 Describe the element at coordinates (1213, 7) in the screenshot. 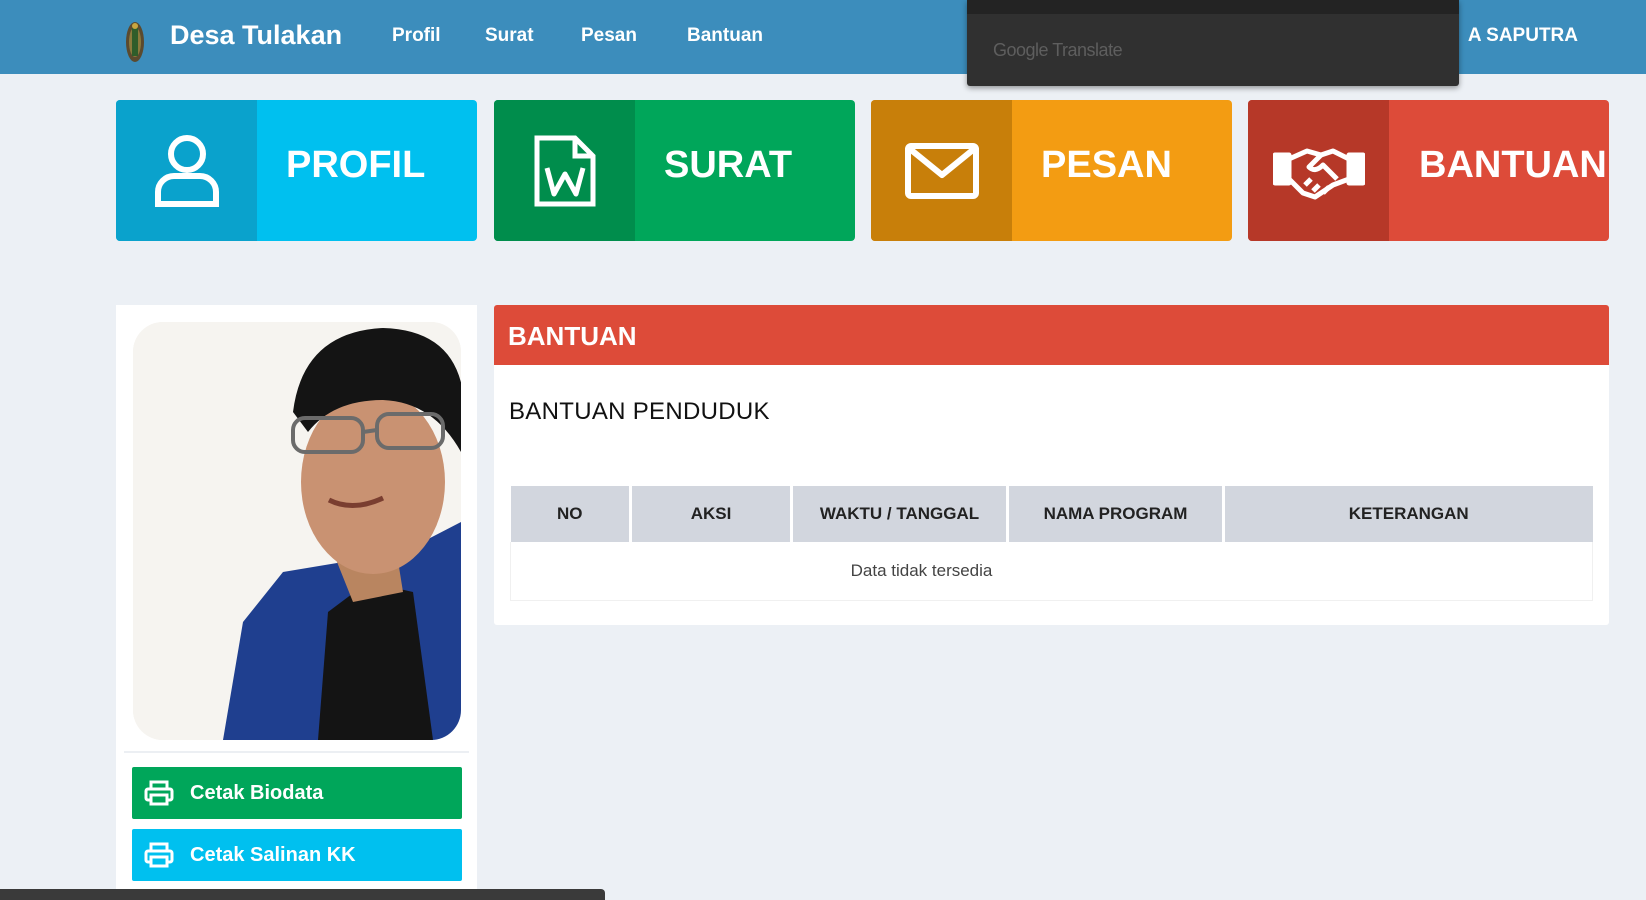

I see `google-translate-bar` at that location.